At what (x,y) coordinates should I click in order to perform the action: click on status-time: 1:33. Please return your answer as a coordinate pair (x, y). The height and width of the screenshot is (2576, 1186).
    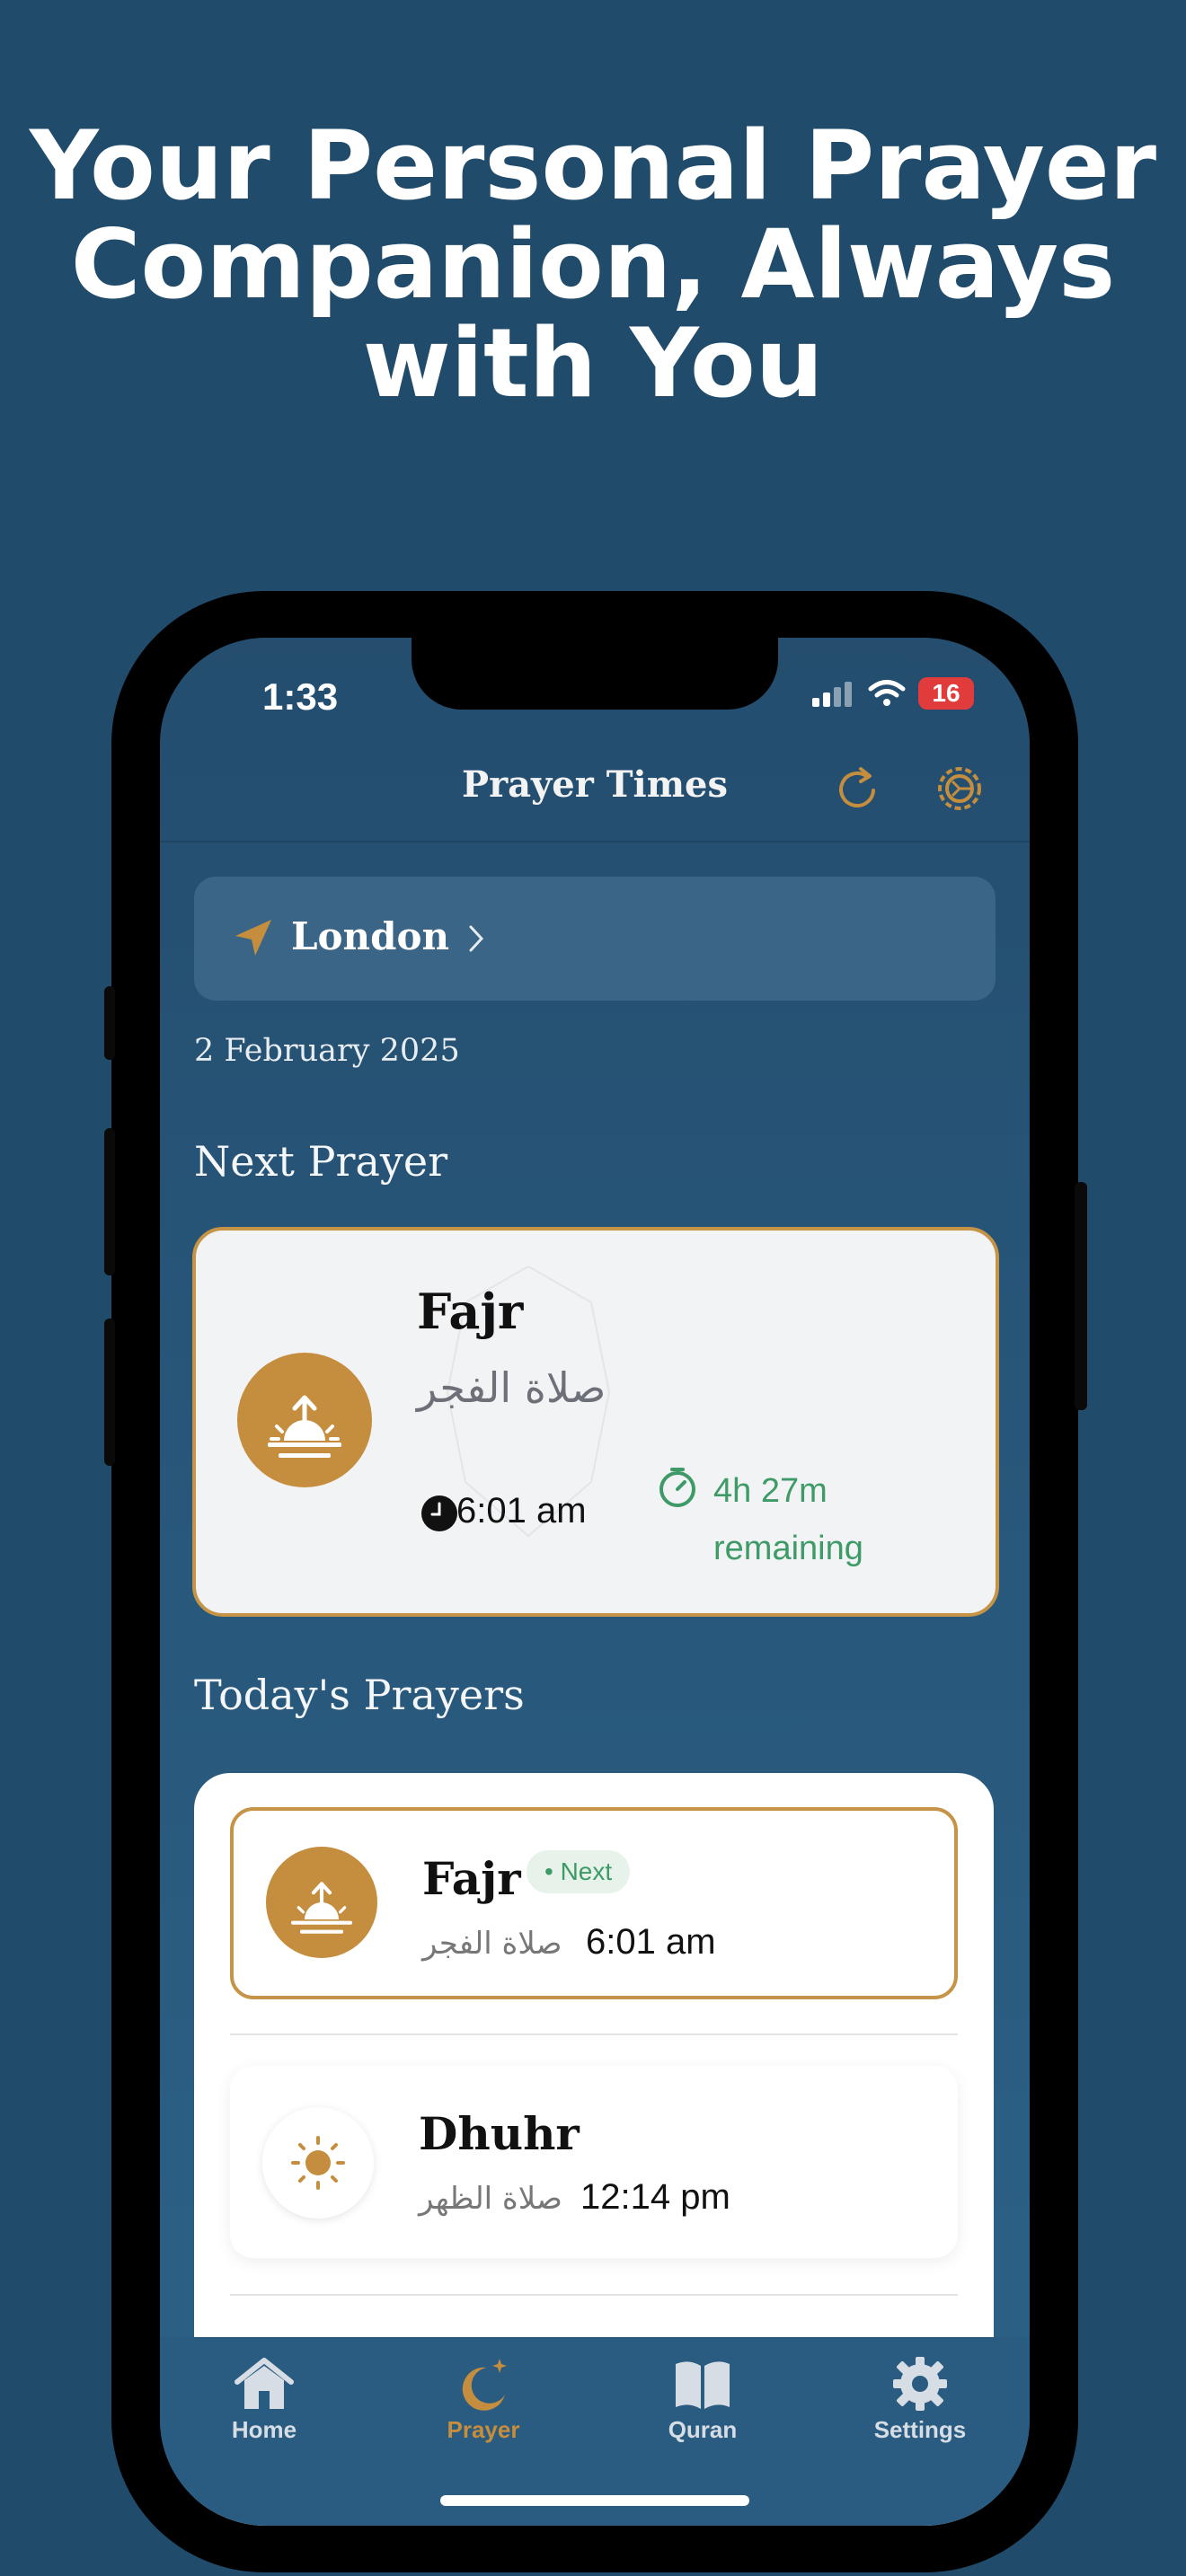
    Looking at the image, I should click on (300, 696).